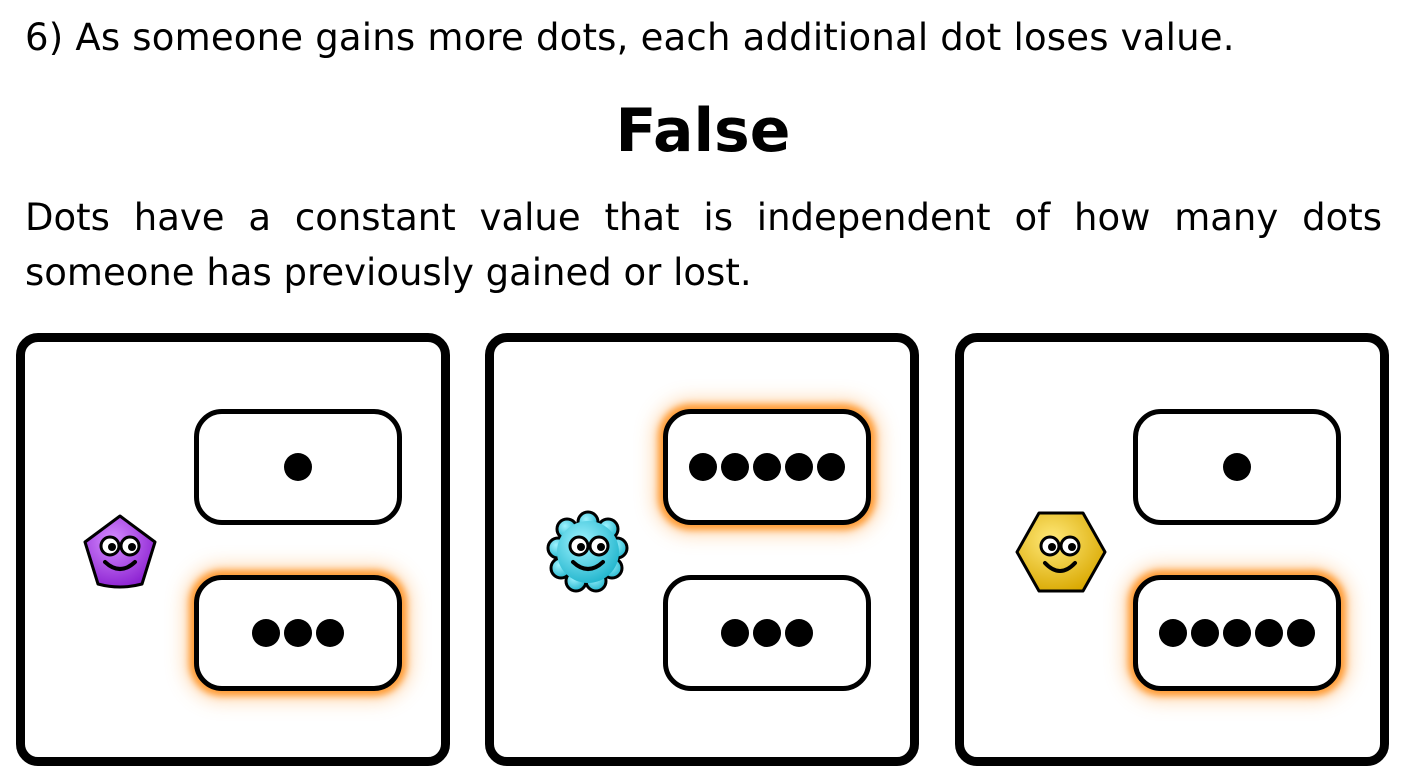 The width and height of the screenshot is (1420, 778). I want to click on cyan-flower-smiley-icon, so click(587, 551).